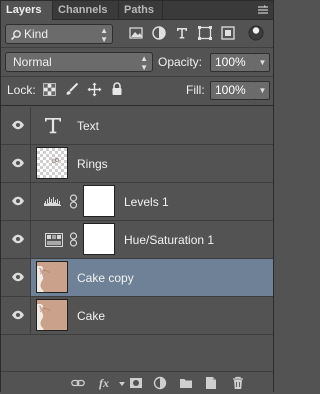 This screenshot has height=394, width=320. Describe the element at coordinates (91, 316) in the screenshot. I see `layer-name: Cake` at that location.